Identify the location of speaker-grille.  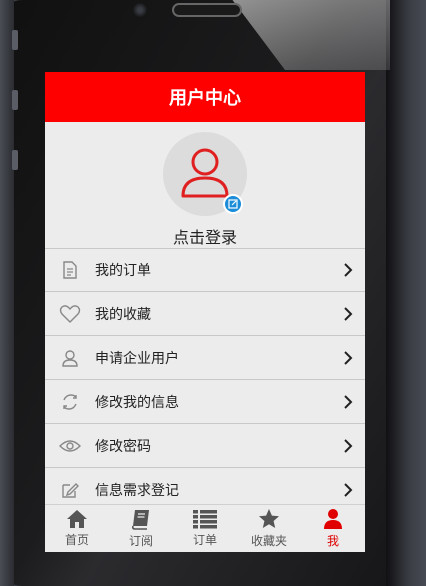
(207, 10).